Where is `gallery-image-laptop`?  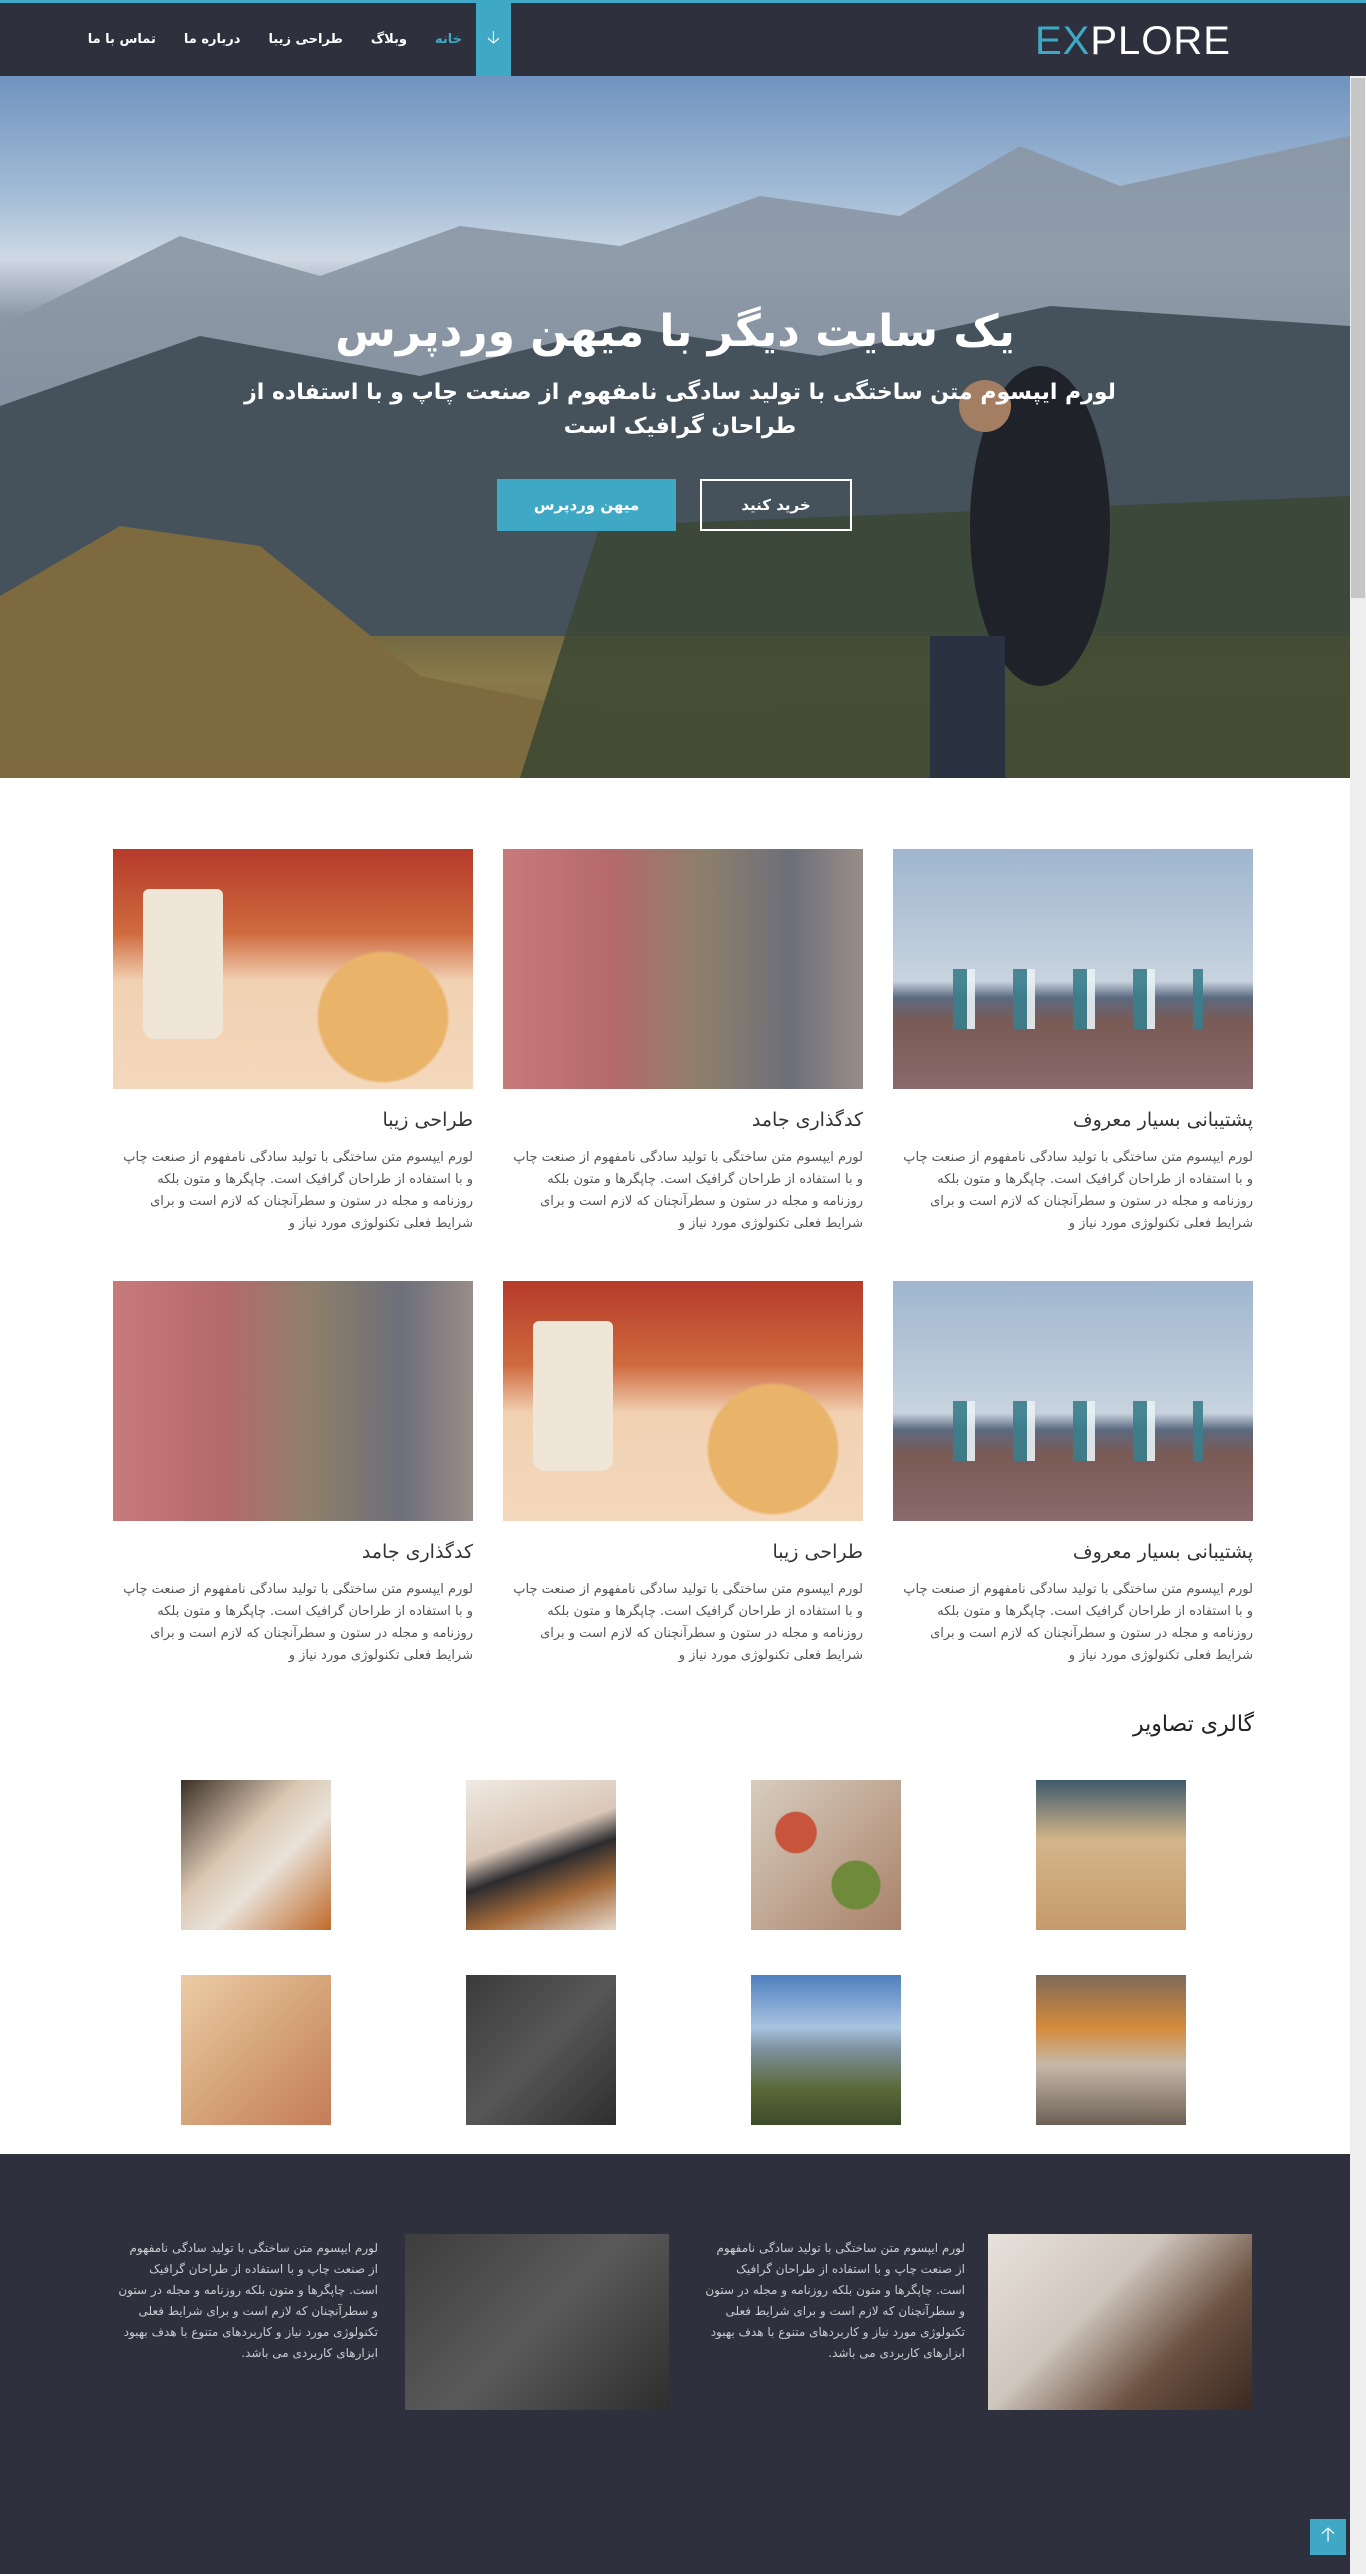
gallery-image-laptop is located at coordinates (541, 1855).